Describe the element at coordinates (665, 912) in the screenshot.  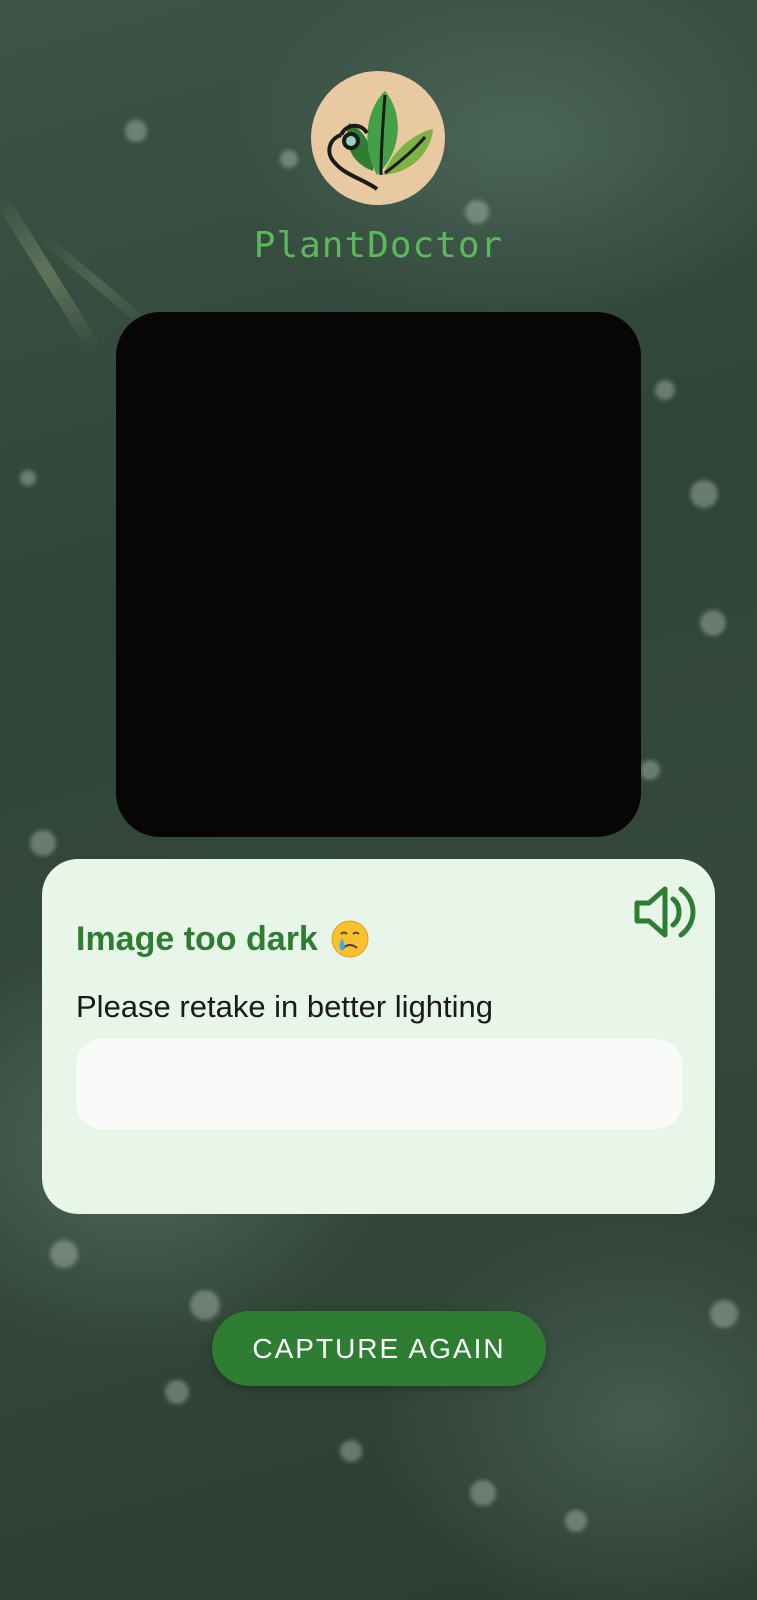
I see `speaker-icon` at that location.